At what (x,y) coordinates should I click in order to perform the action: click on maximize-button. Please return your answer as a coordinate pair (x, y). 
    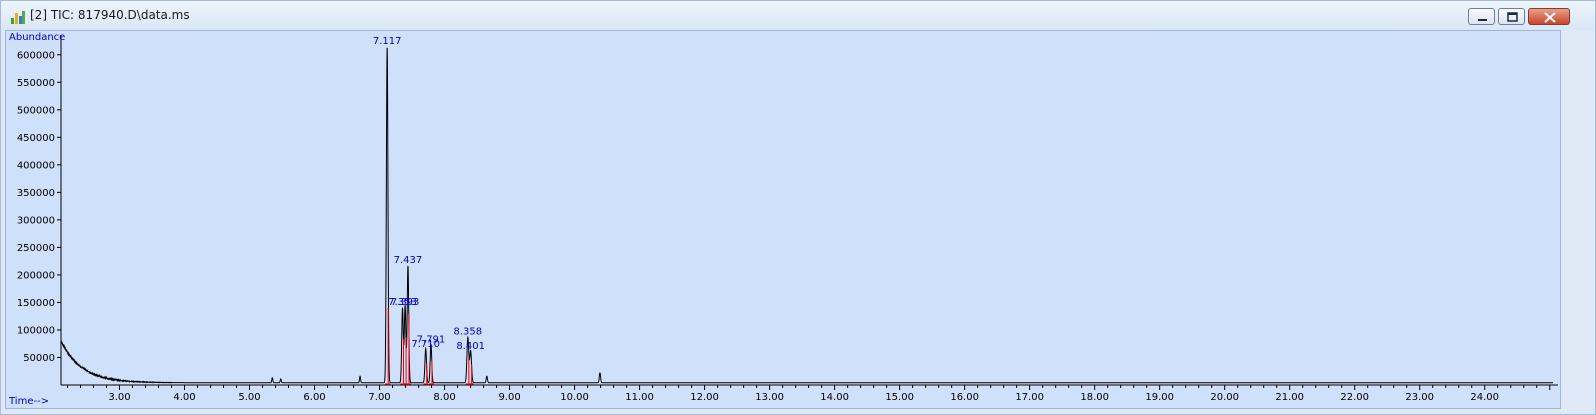
    Looking at the image, I should click on (1511, 16).